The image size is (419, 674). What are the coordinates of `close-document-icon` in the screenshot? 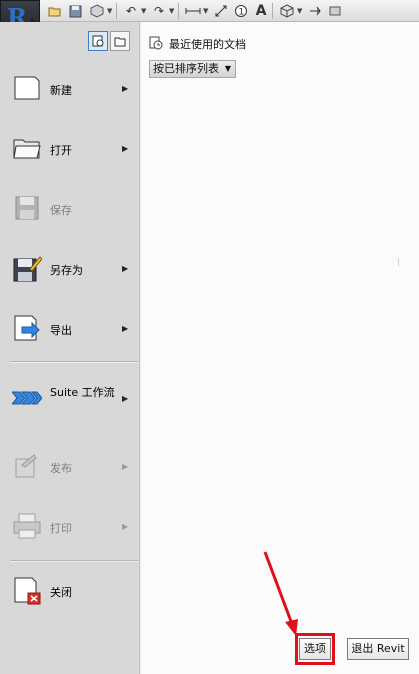 It's located at (27, 591).